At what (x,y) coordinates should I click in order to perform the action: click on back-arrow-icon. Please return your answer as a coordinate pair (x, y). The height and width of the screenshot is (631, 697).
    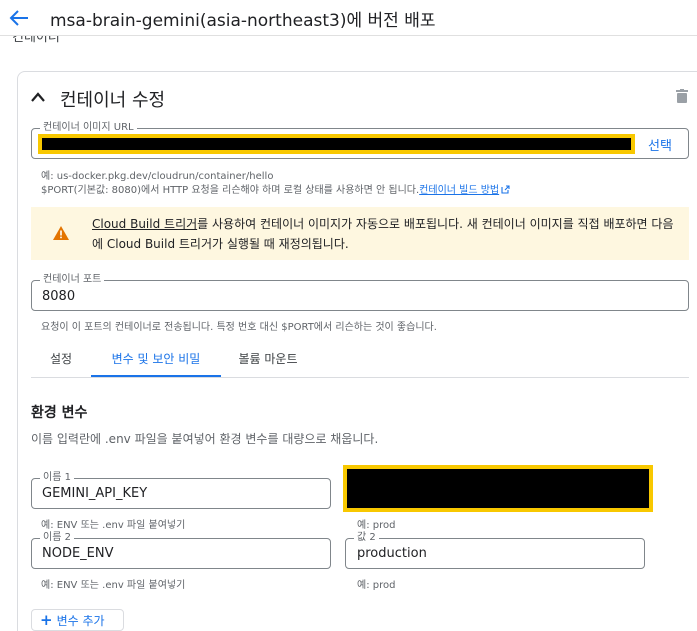
    Looking at the image, I should click on (19, 18).